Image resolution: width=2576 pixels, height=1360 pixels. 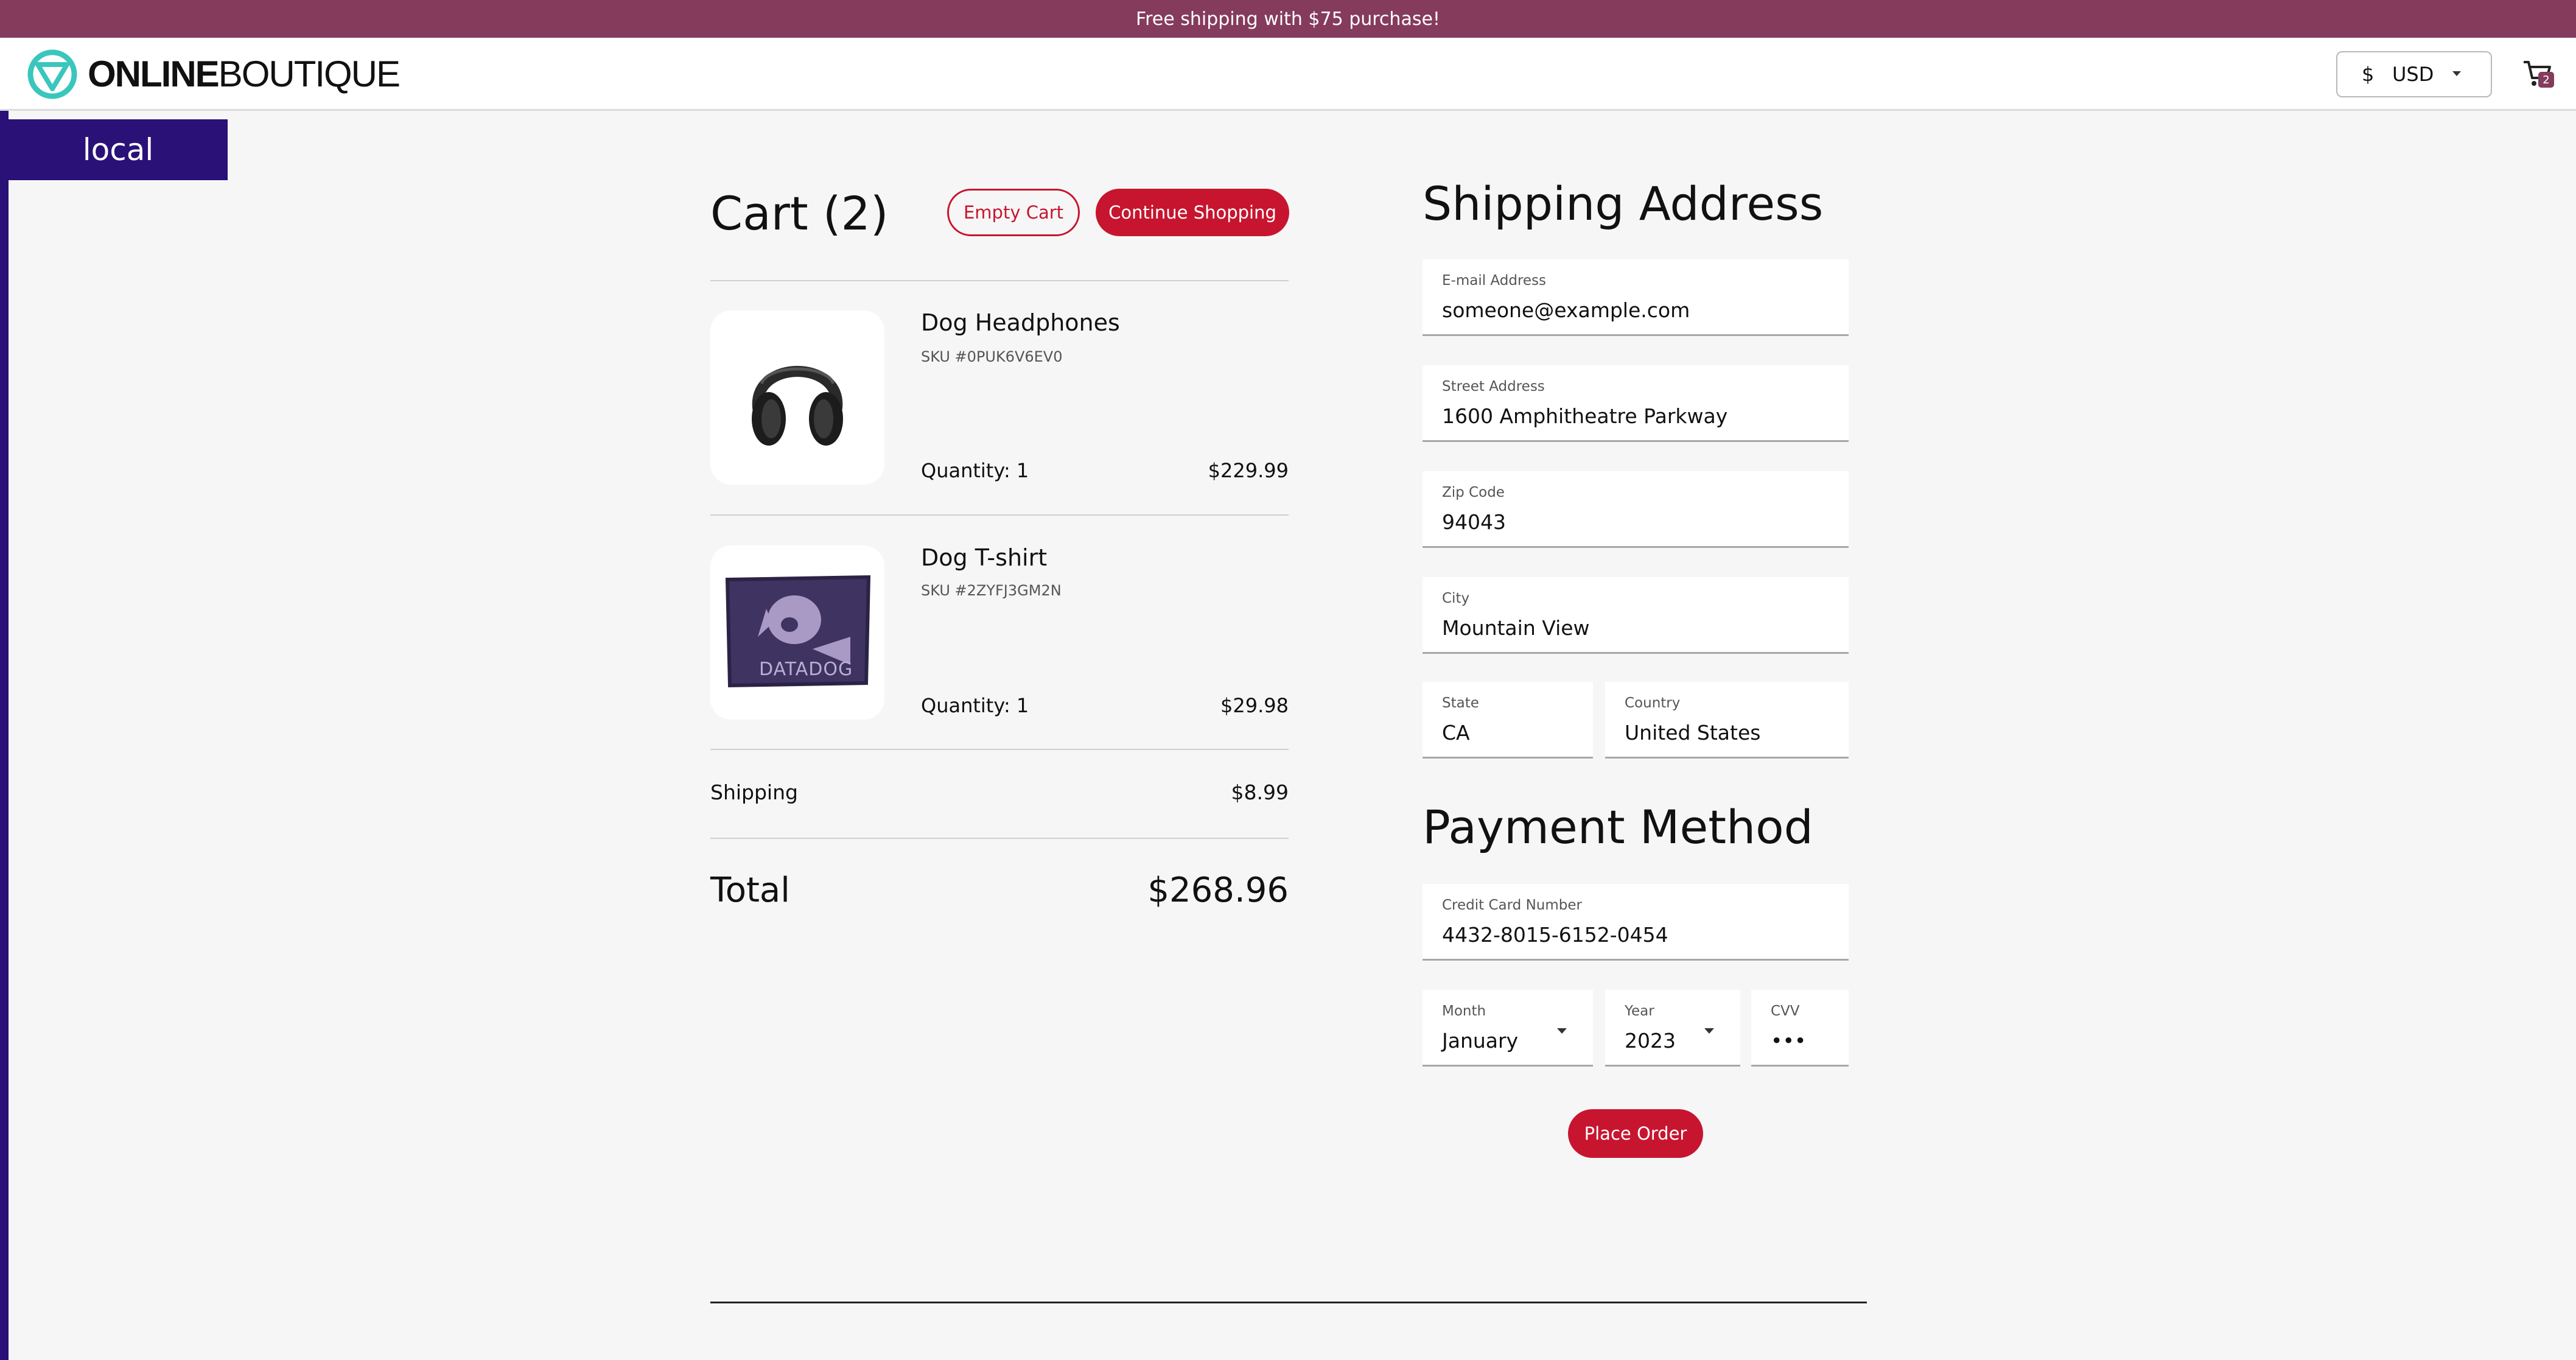 What do you see at coordinates (1585, 416) in the screenshot?
I see `street-address-value: 1600 Amphitheatre Parkway` at bounding box center [1585, 416].